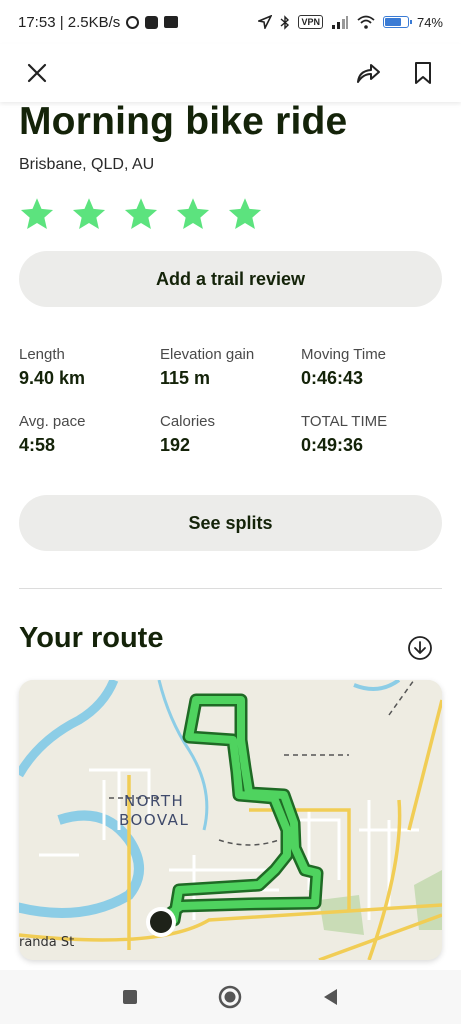 The width and height of the screenshot is (461, 1024). Describe the element at coordinates (230, 588) in the screenshot. I see `divider` at that location.